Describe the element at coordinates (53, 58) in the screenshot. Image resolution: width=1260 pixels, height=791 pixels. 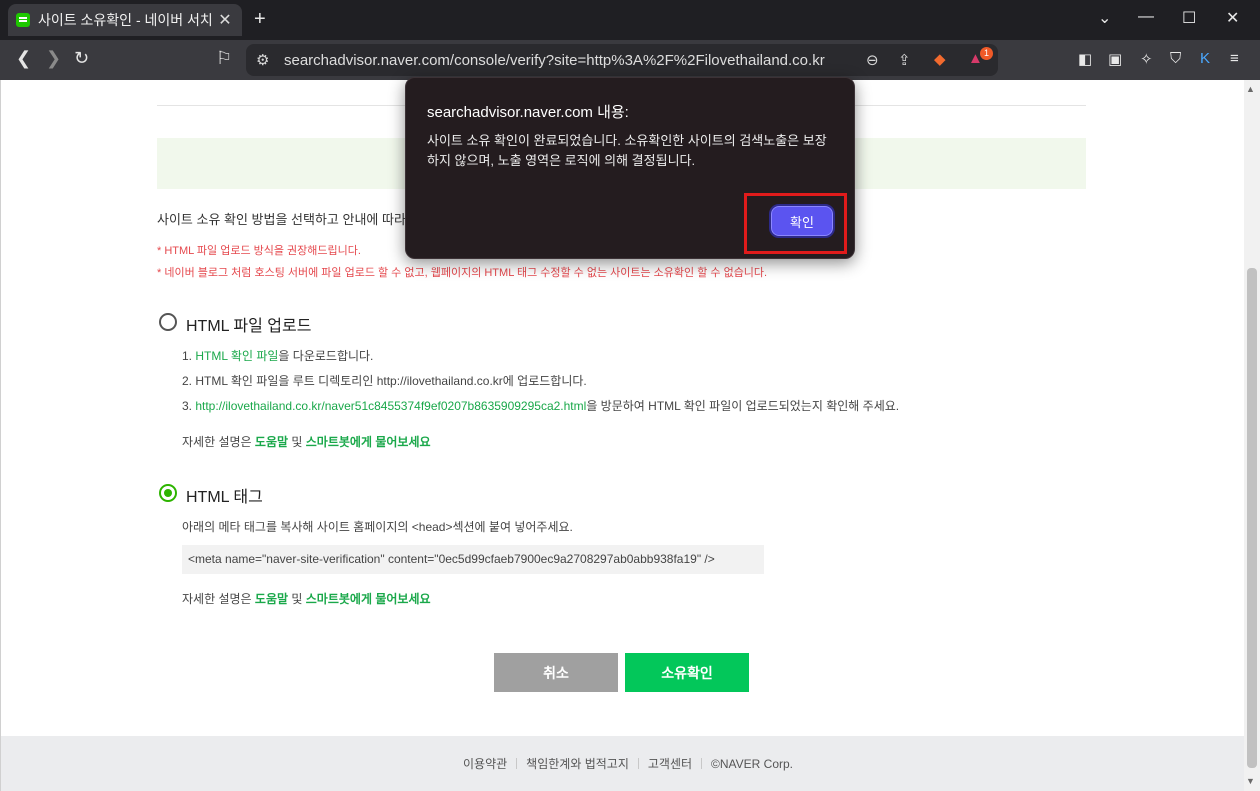
I see `forward-icon: ❯` at that location.